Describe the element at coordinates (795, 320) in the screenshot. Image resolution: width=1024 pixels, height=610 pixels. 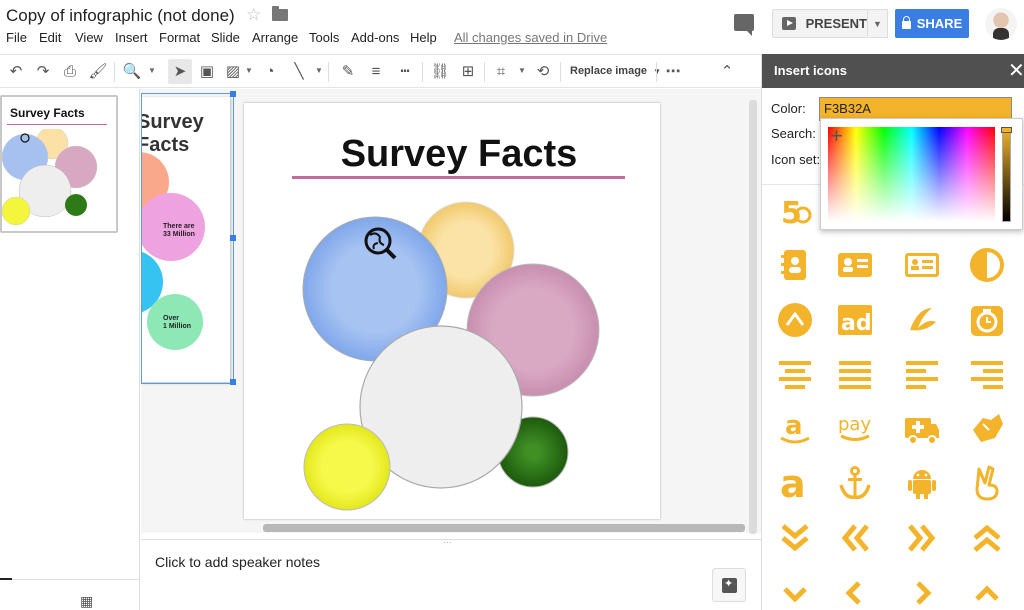
I see `angle-circle-icon` at that location.